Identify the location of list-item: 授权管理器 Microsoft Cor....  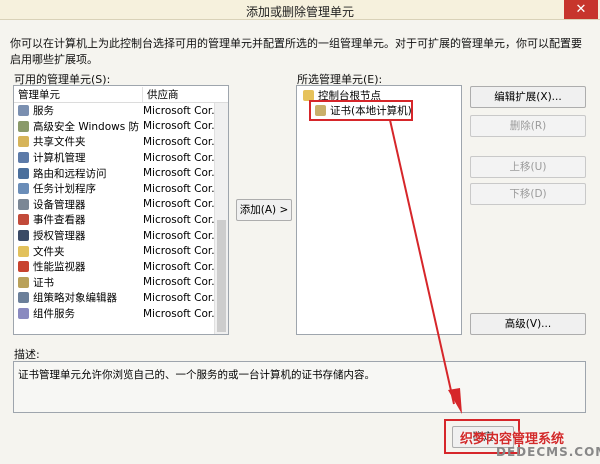
(114, 236).